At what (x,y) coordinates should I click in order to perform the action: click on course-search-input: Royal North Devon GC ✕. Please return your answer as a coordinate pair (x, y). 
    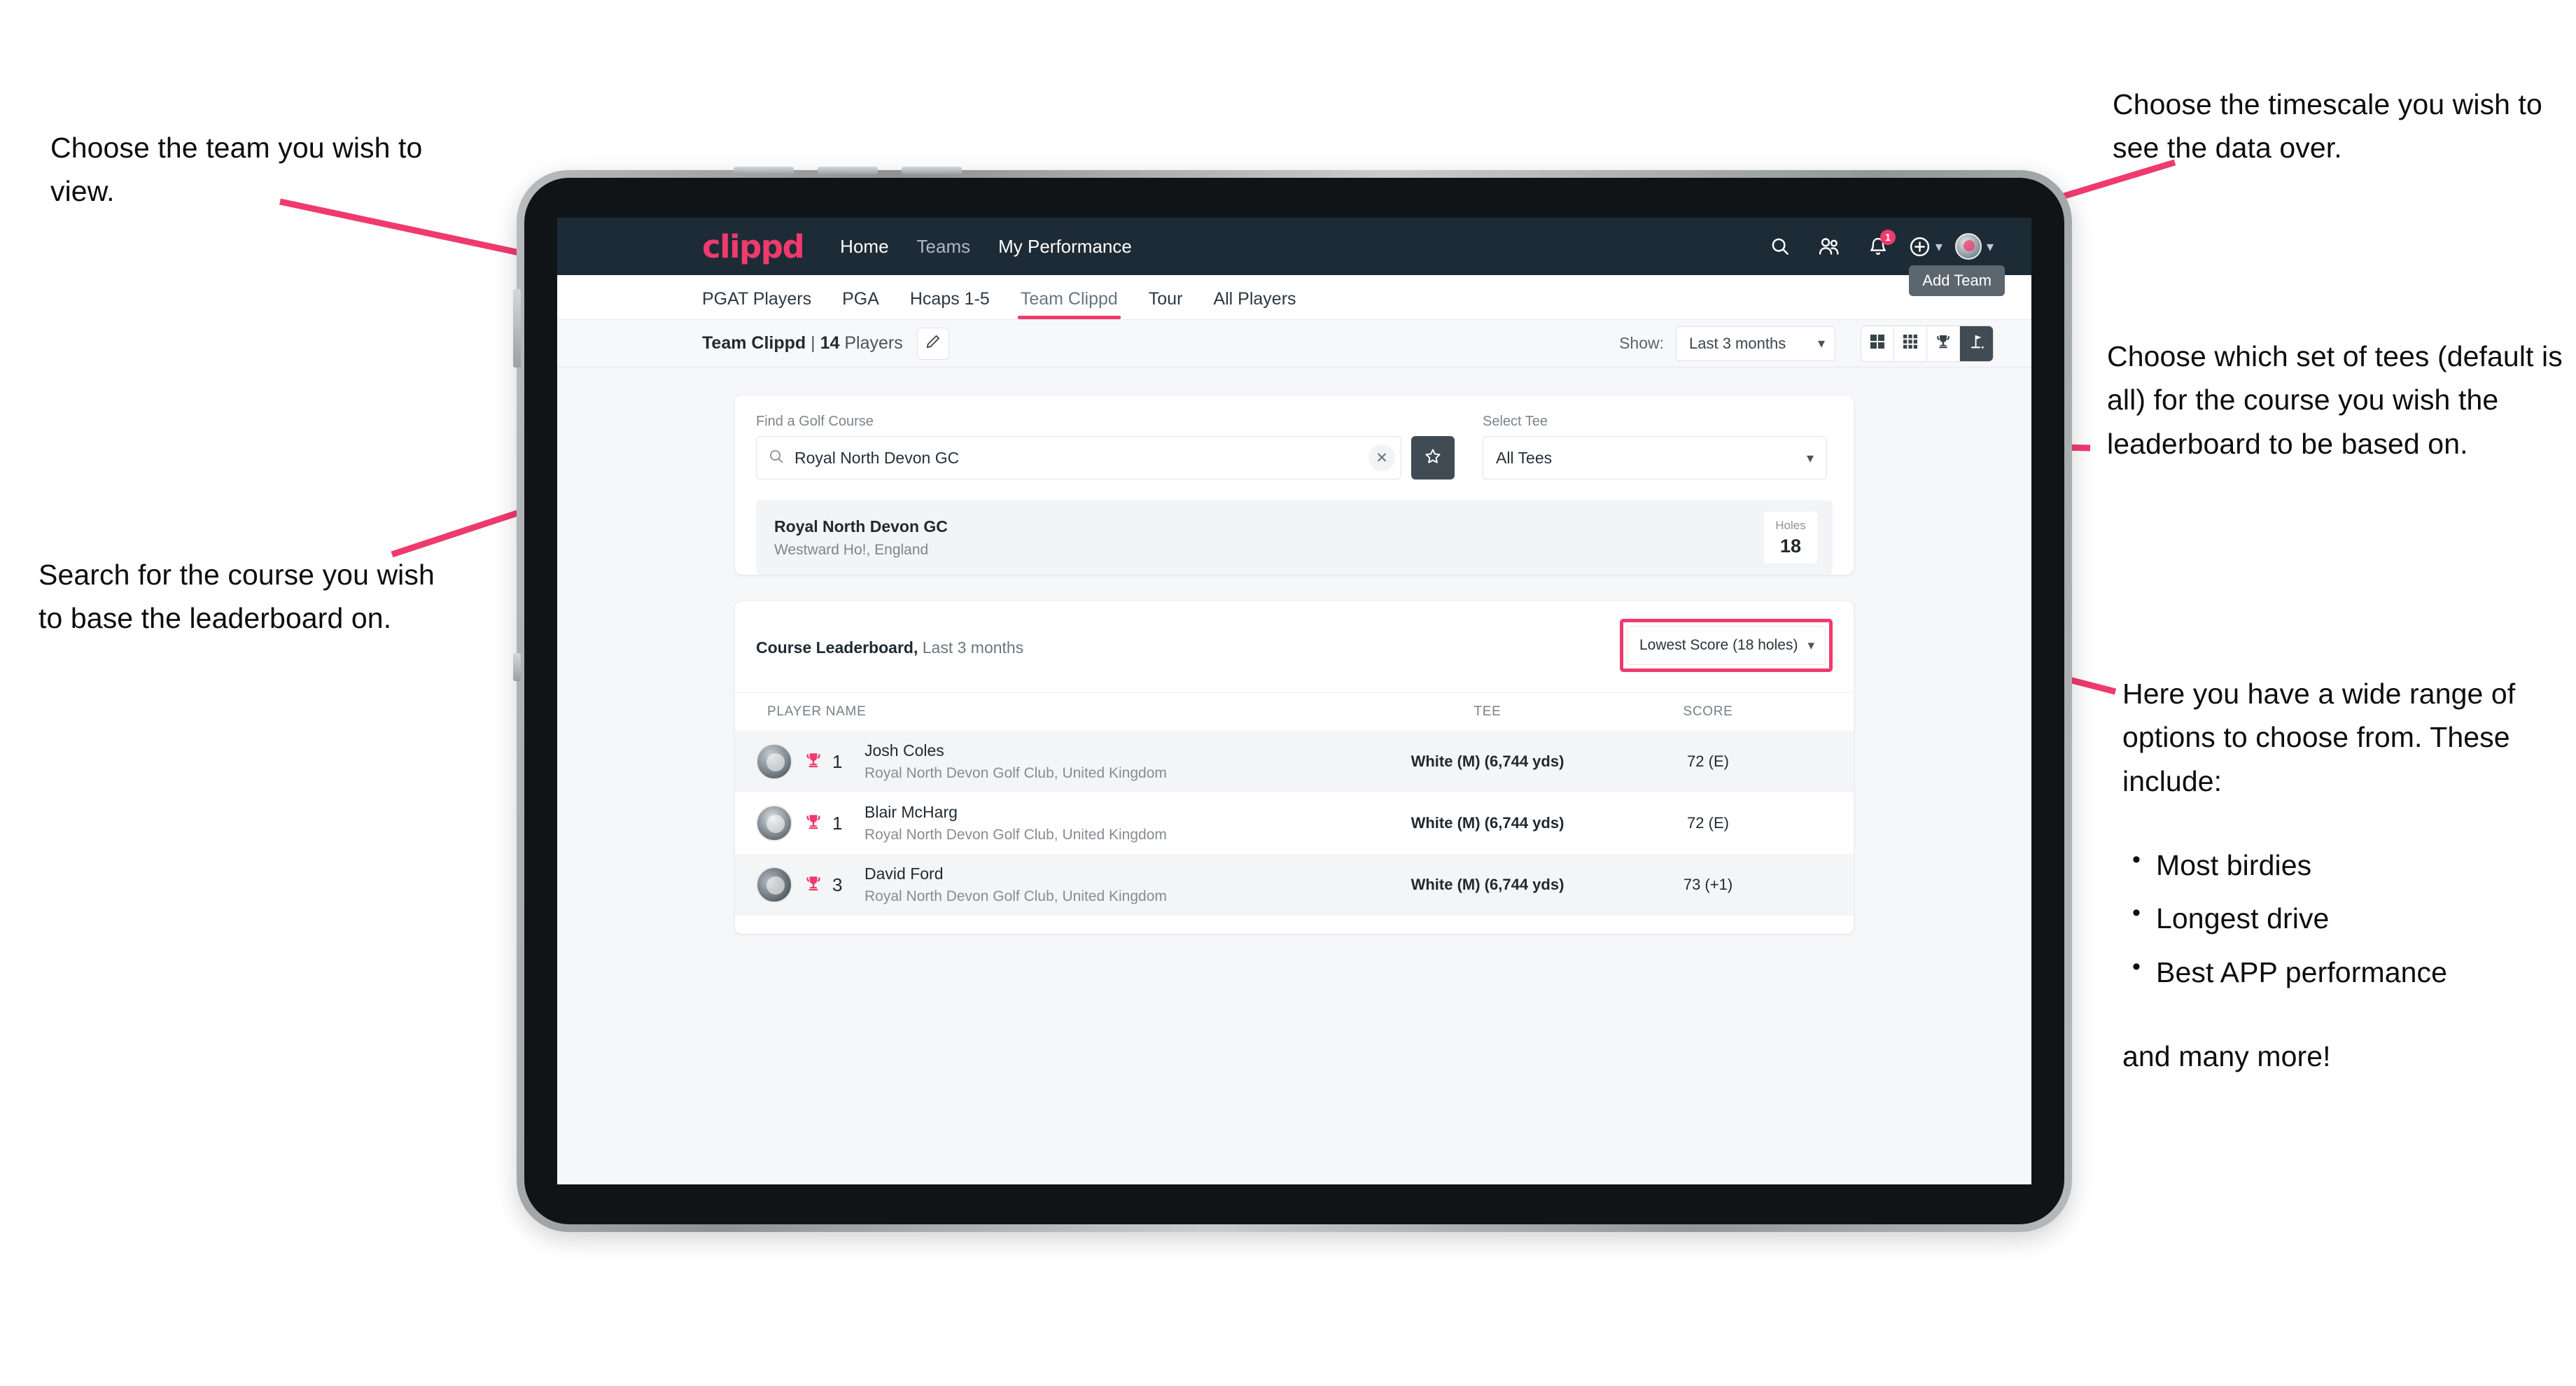
    Looking at the image, I should click on (1078, 457).